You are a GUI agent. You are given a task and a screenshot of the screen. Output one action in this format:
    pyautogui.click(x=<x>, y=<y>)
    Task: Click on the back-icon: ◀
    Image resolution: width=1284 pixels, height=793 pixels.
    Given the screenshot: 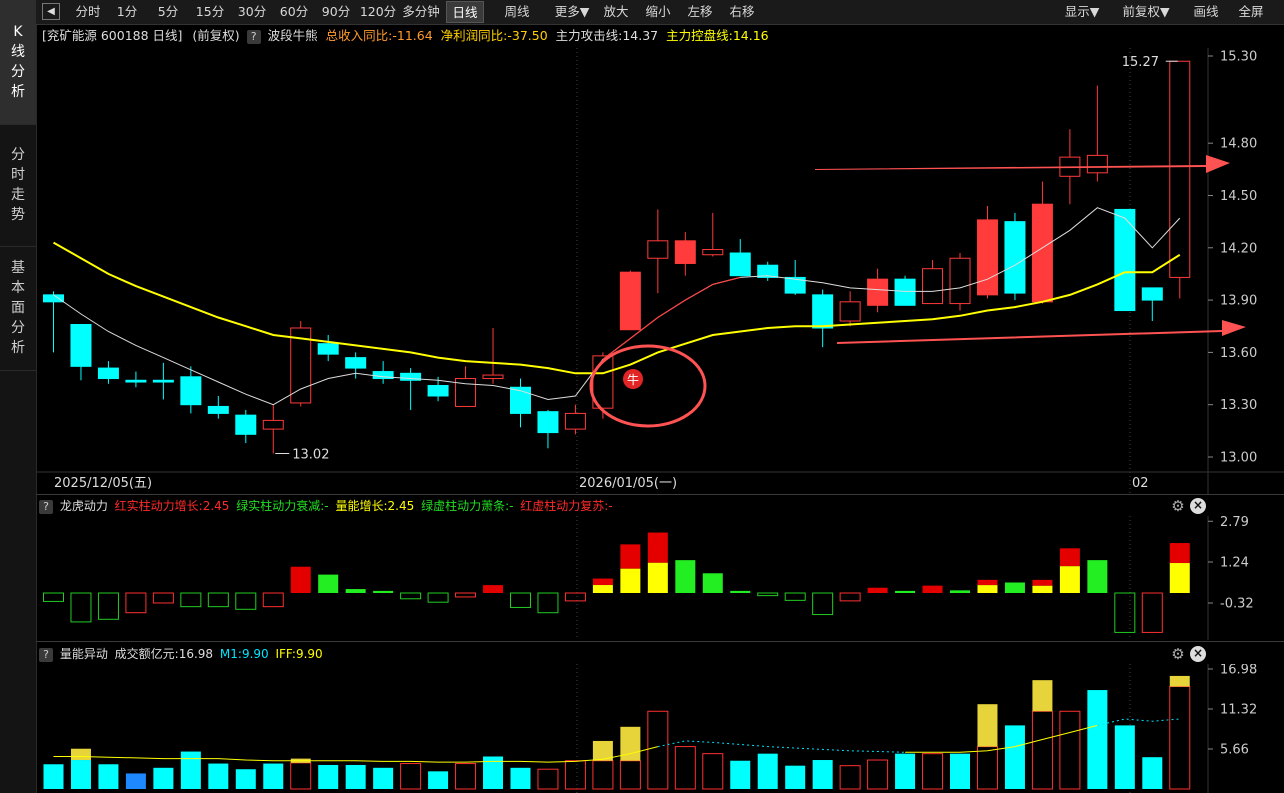 What is the action you would take?
    pyautogui.click(x=51, y=11)
    